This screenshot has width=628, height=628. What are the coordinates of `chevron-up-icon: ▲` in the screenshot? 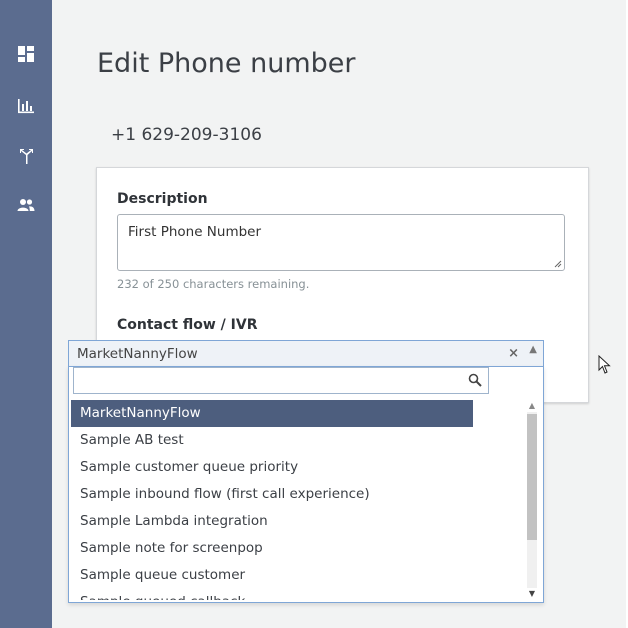 It's located at (533, 349).